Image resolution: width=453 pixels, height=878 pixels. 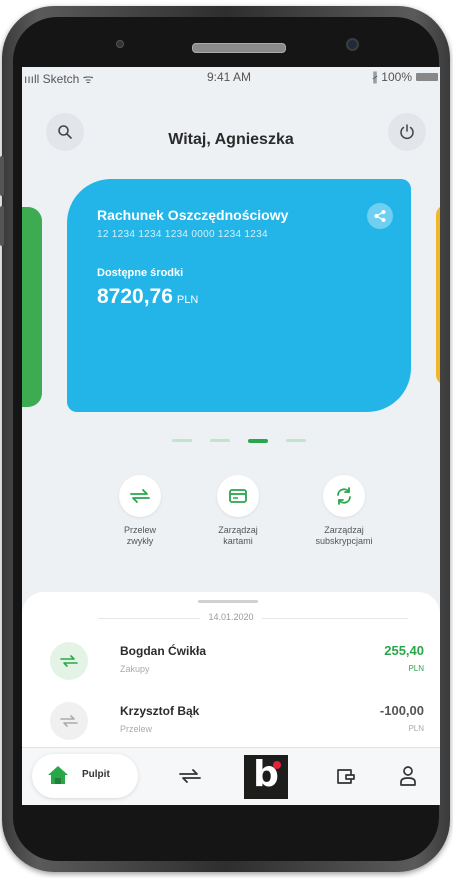 What do you see at coordinates (231, 720) in the screenshot?
I see `transaction-row: Krzysztof Bąk Przelew -100,00 PLN` at bounding box center [231, 720].